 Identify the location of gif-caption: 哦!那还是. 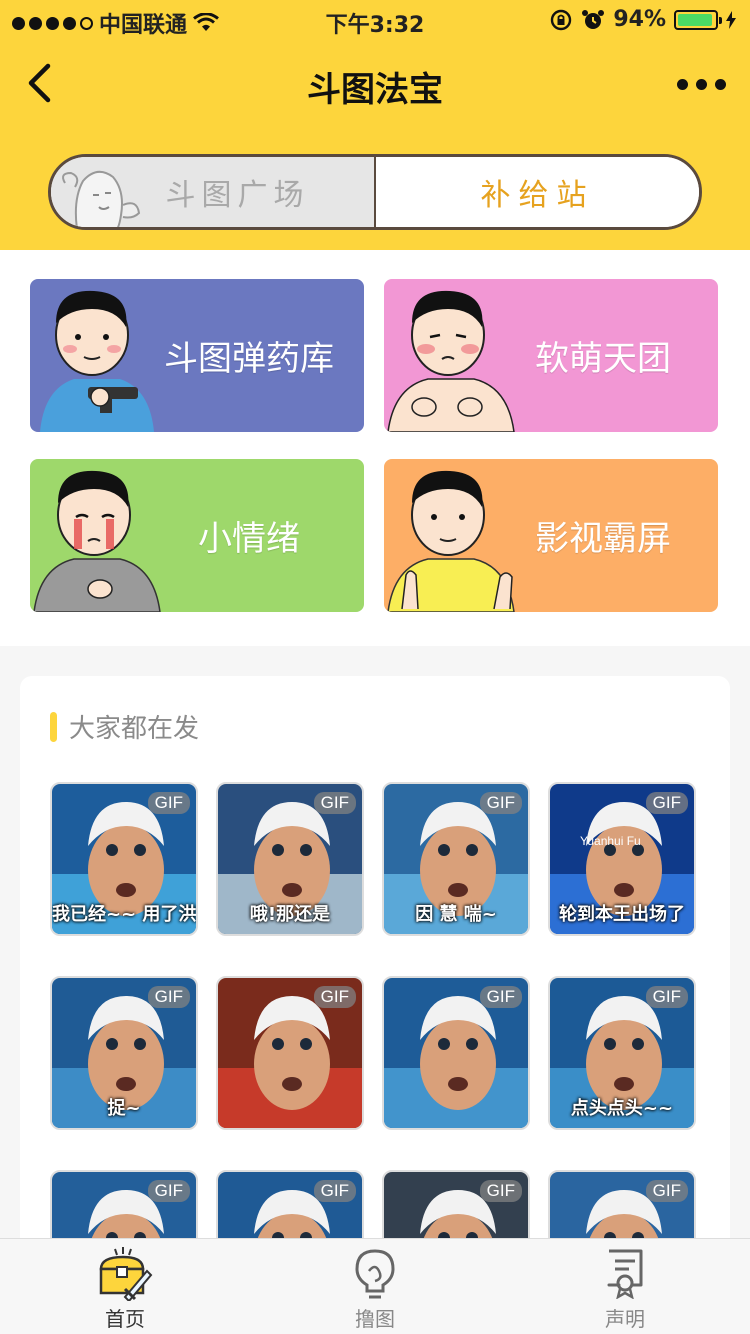
(290, 914).